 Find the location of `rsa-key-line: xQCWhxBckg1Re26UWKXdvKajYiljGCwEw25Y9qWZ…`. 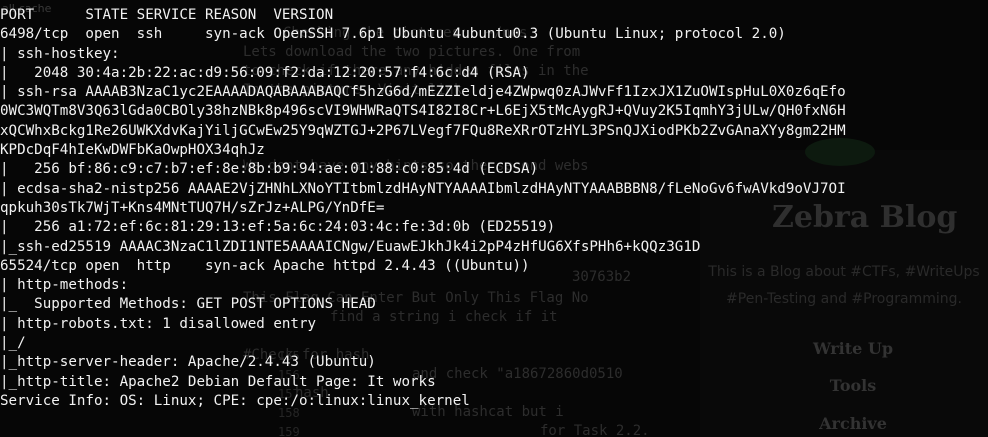

rsa-key-line: xQCWhxBckg1Re26UWKXdvKajYiljGCwEw25Y9qWZ… is located at coordinates (423, 130).